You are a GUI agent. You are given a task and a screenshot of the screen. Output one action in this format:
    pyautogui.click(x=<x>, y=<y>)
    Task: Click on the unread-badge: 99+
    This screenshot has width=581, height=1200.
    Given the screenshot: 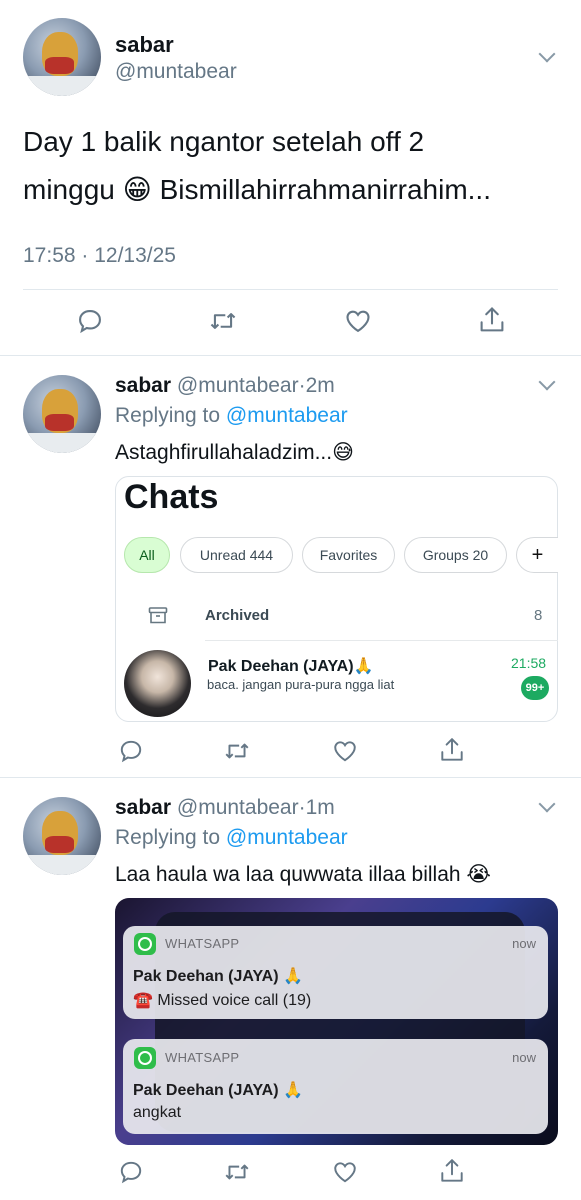 What is the action you would take?
    pyautogui.click(x=535, y=688)
    